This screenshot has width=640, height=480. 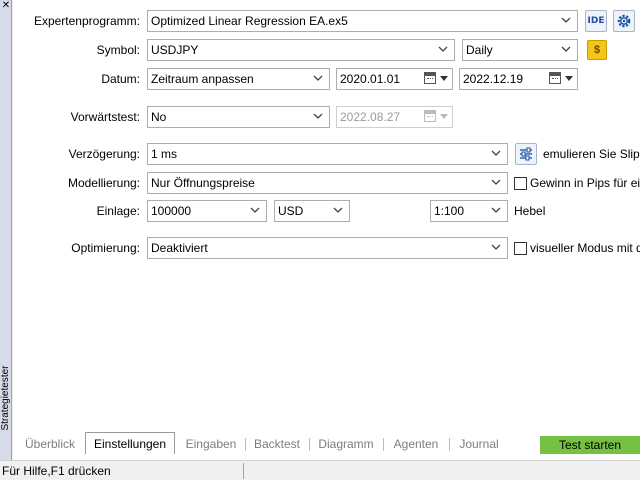 I want to click on status-separator, so click(x=243, y=471).